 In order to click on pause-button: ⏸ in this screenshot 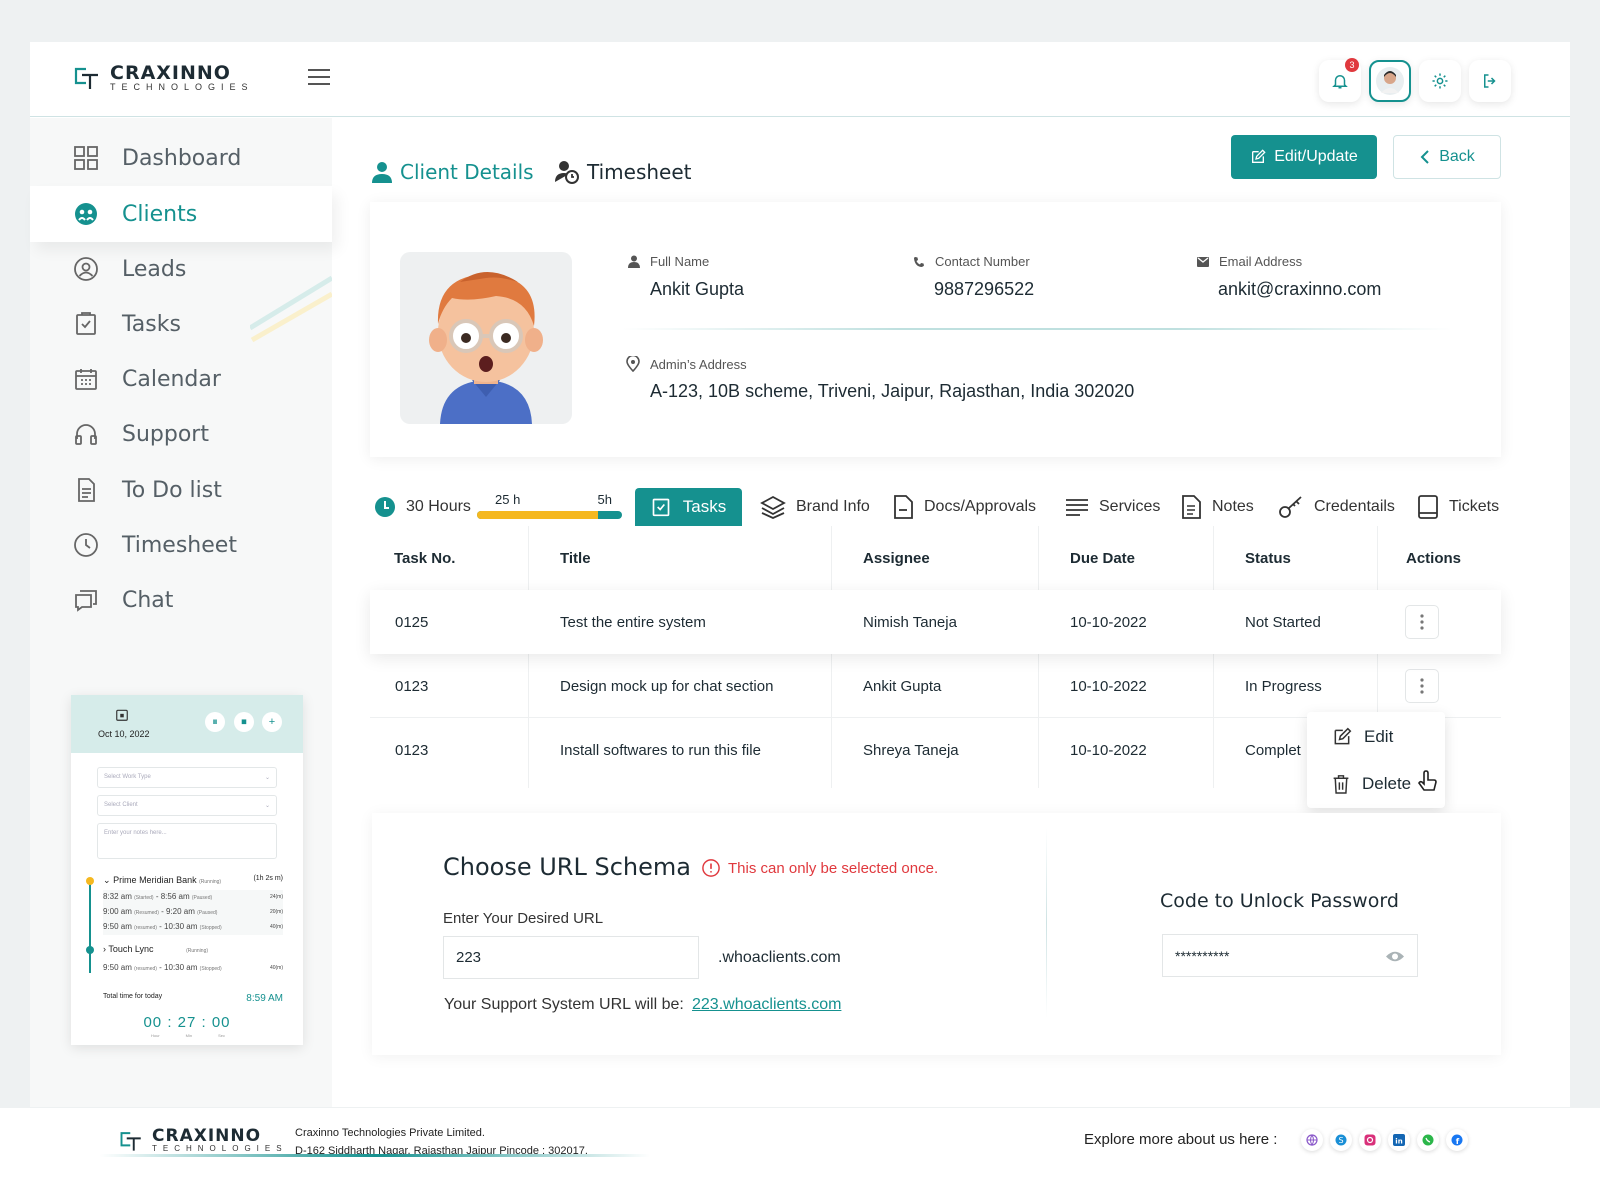, I will do `click(215, 722)`.